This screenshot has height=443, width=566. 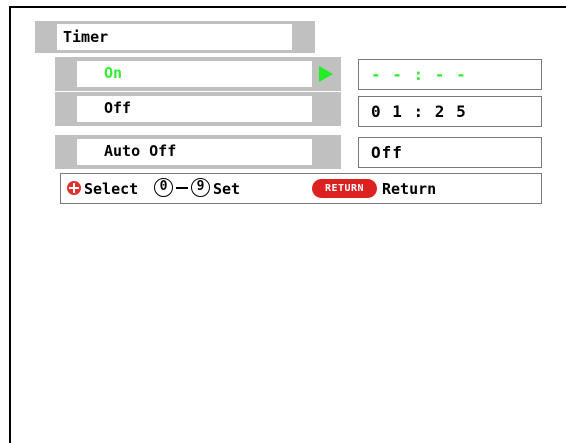 What do you see at coordinates (301, 188) in the screenshot?
I see `help-bar: Select 0 9 Set RETURN Return` at bounding box center [301, 188].